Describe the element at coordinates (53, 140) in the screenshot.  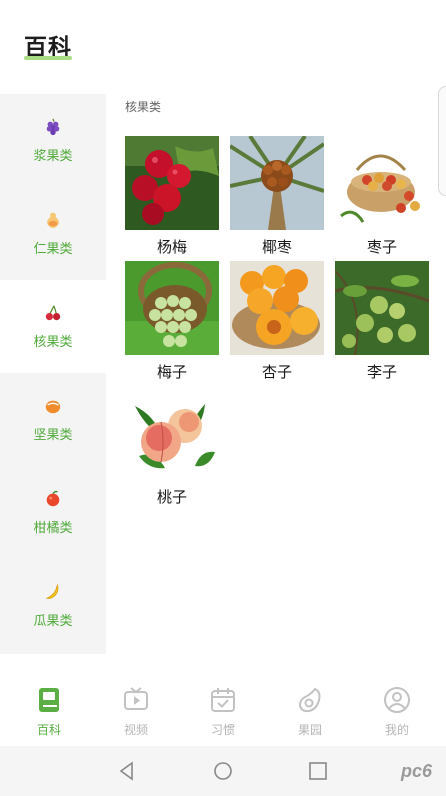
I see `sidebar-item-berries: 浆果类` at that location.